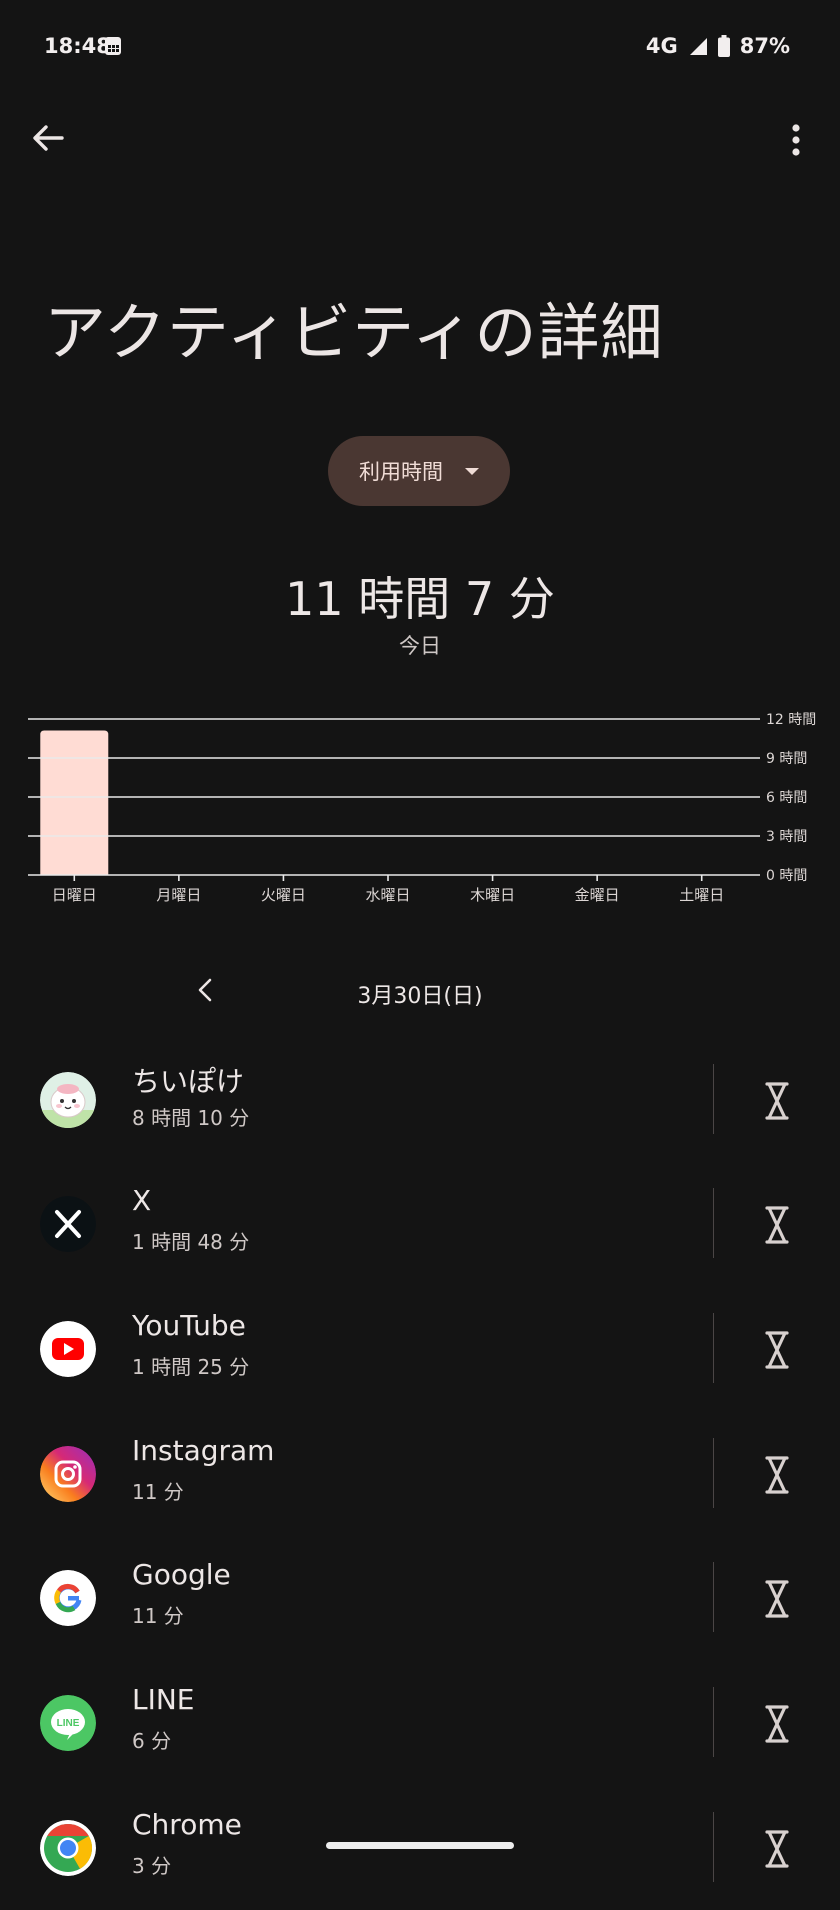  Describe the element at coordinates (152, 1866) in the screenshot. I see `app-usage-time: 3 分` at that location.